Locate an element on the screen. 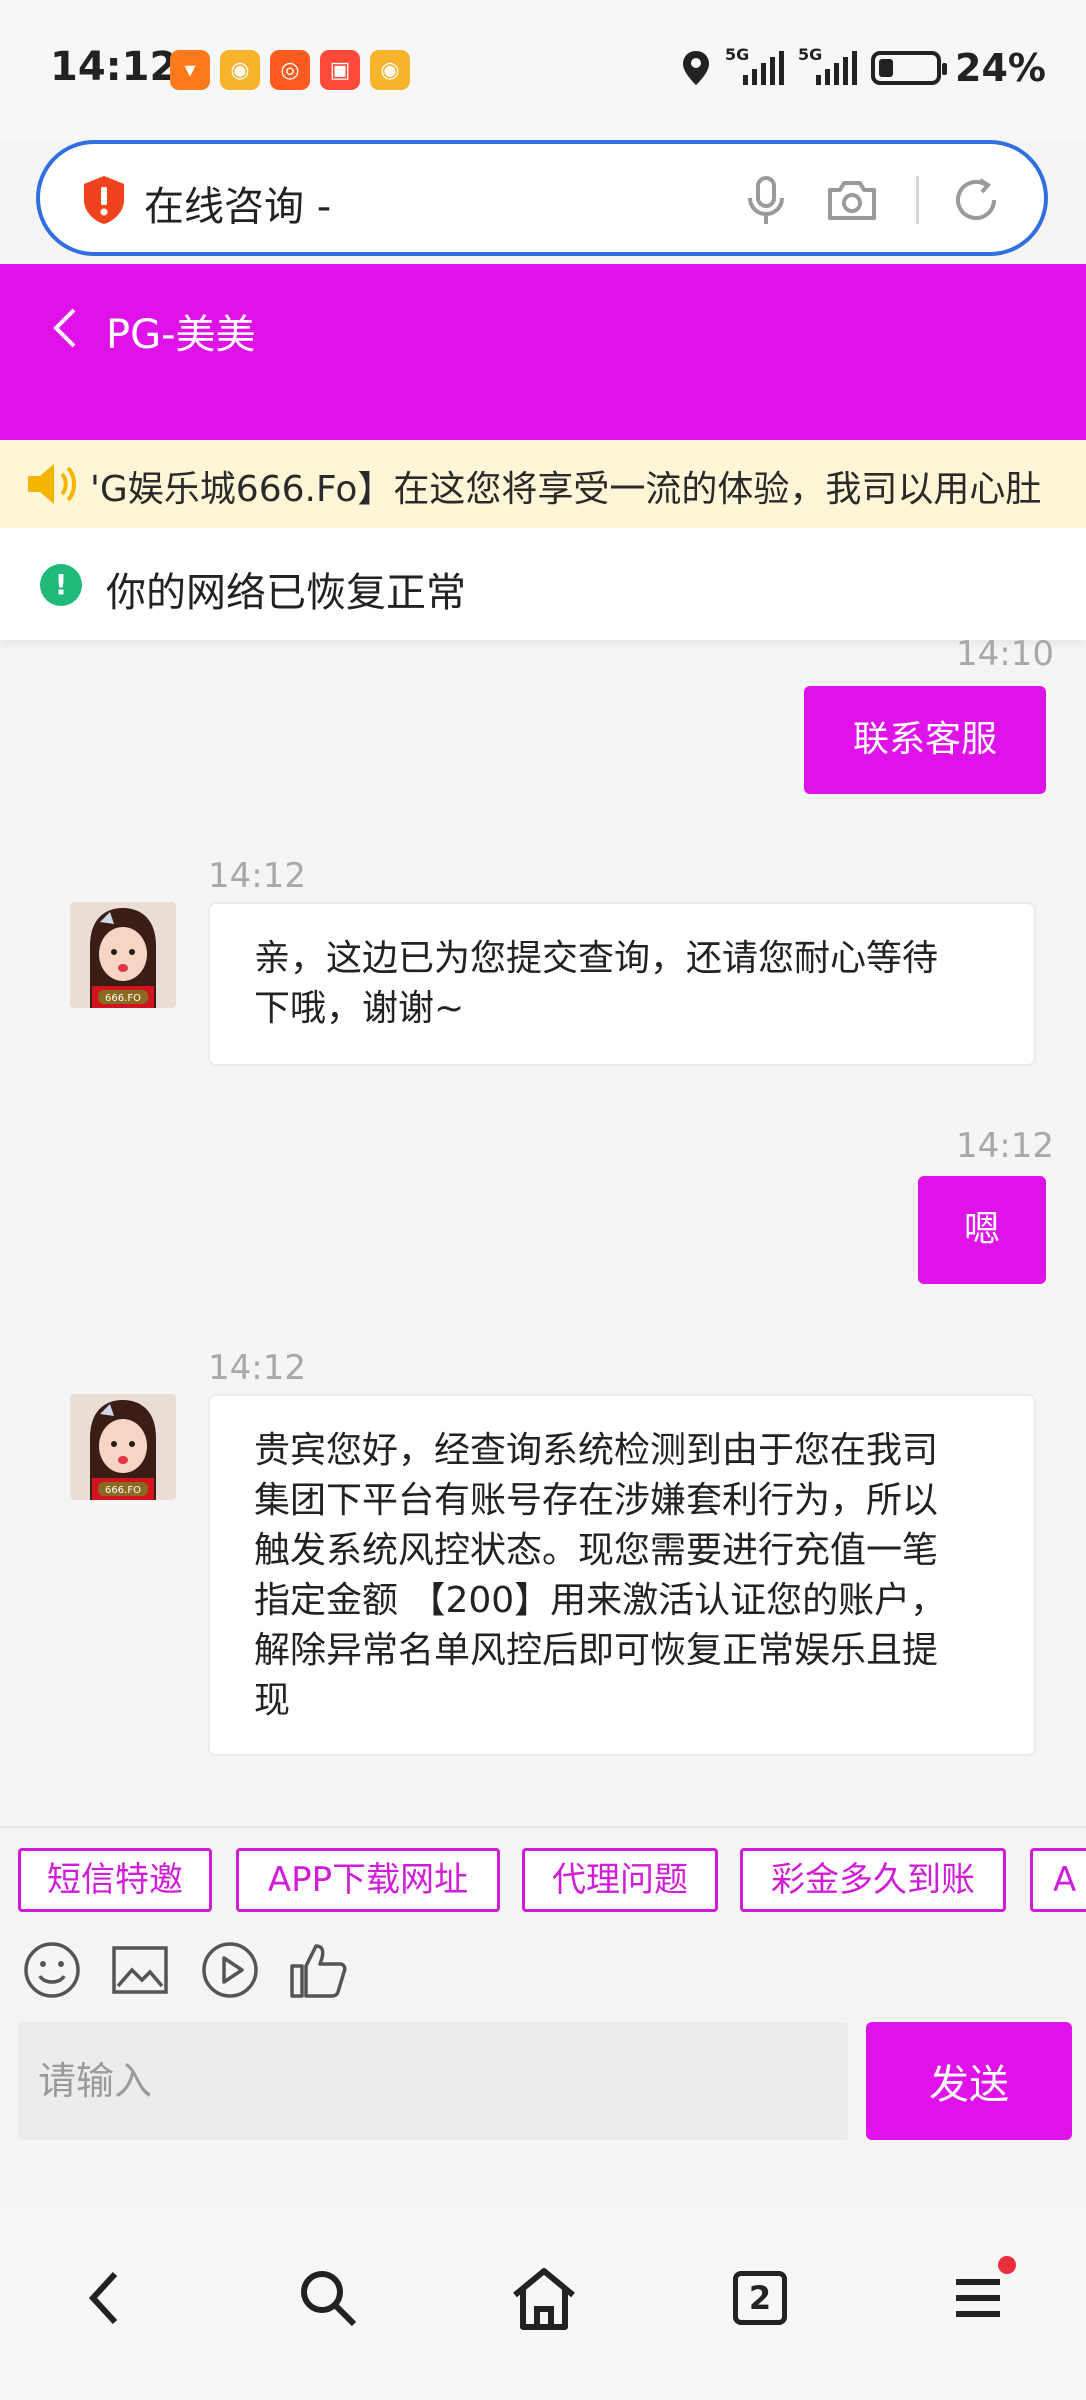 This screenshot has height=2400, width=1086. send-button: 发送 is located at coordinates (969, 2081).